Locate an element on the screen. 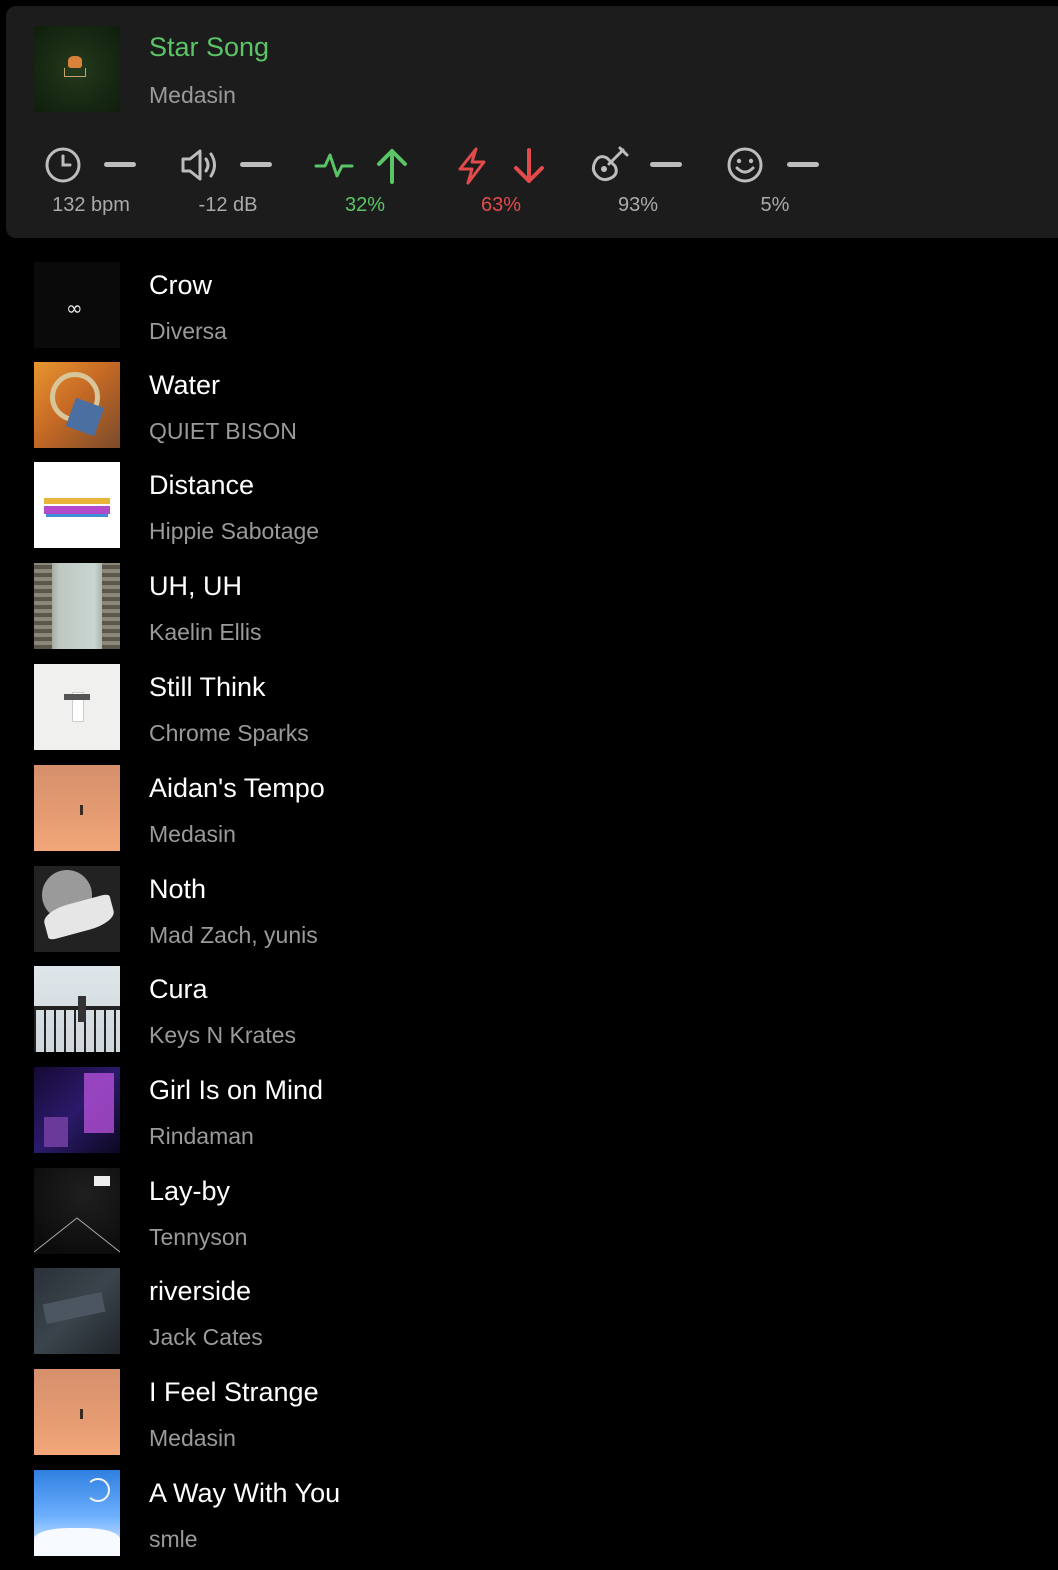  track-artist: Tennyson is located at coordinates (198, 1237).